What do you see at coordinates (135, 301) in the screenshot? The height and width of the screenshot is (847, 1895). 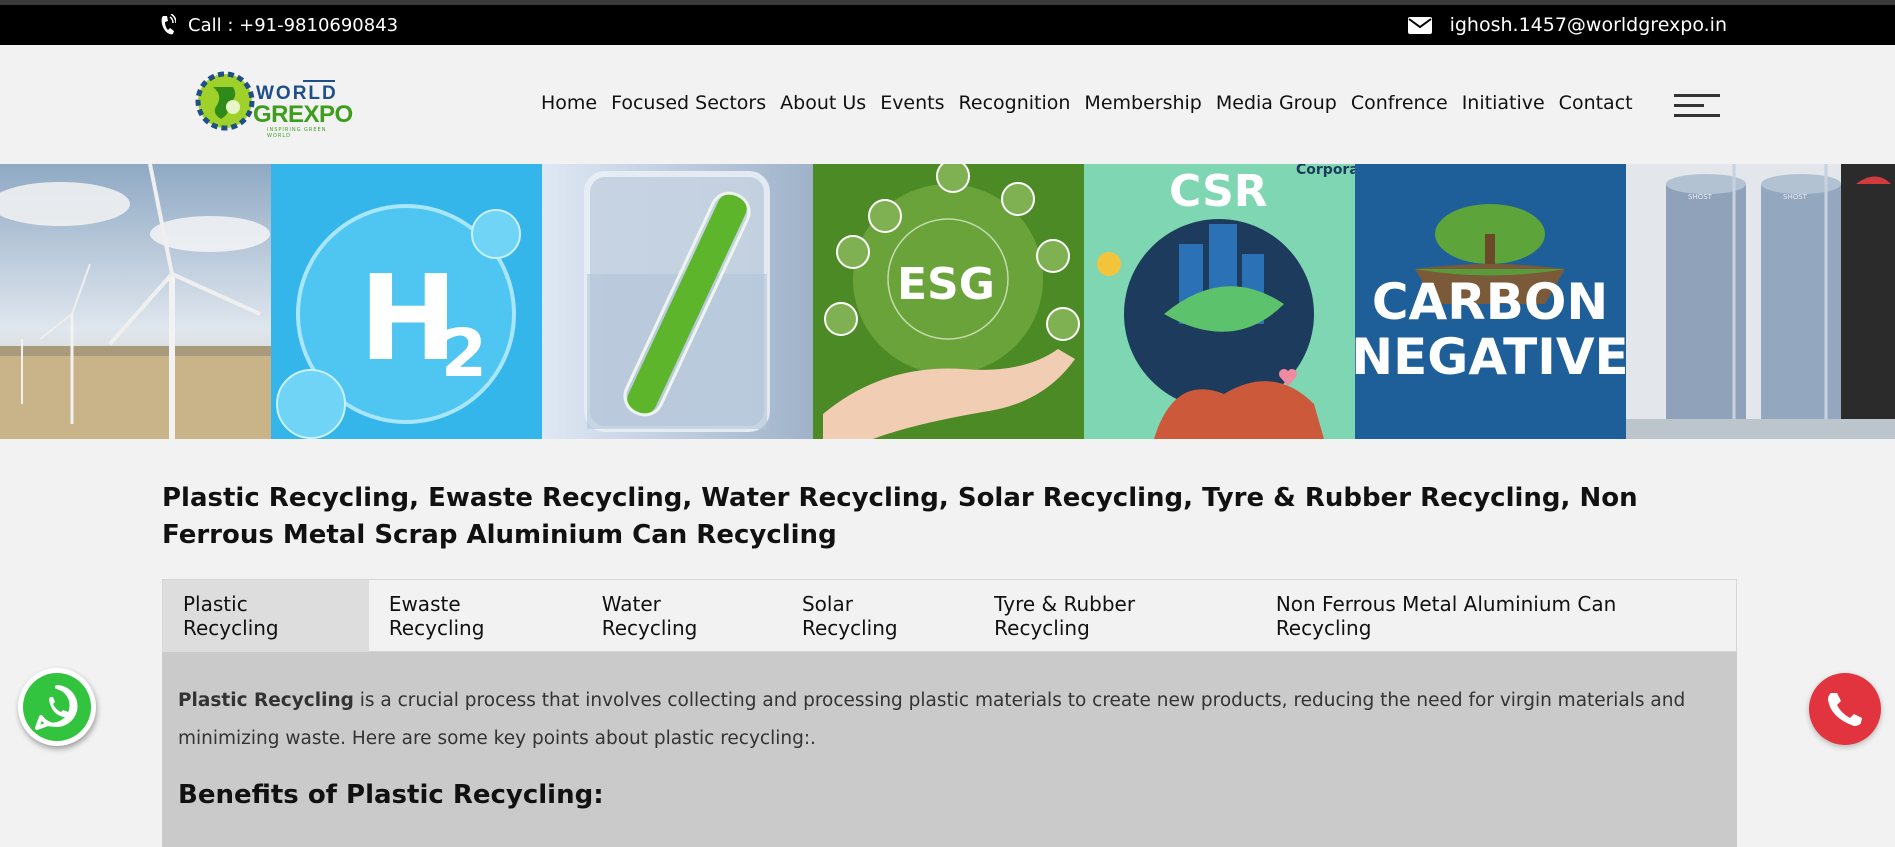 I see `banner-tile-wind-turbines` at bounding box center [135, 301].